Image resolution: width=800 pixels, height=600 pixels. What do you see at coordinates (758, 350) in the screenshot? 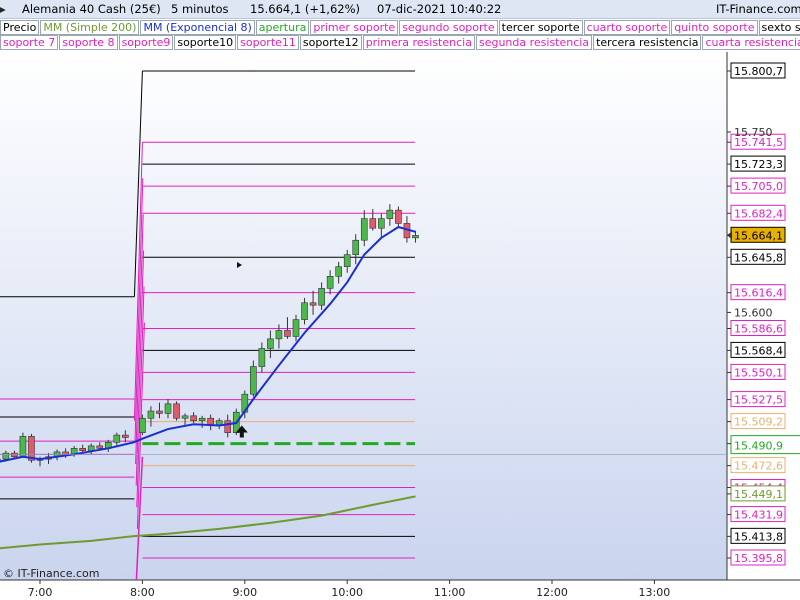
I see `price-label: 15.568,4` at bounding box center [758, 350].